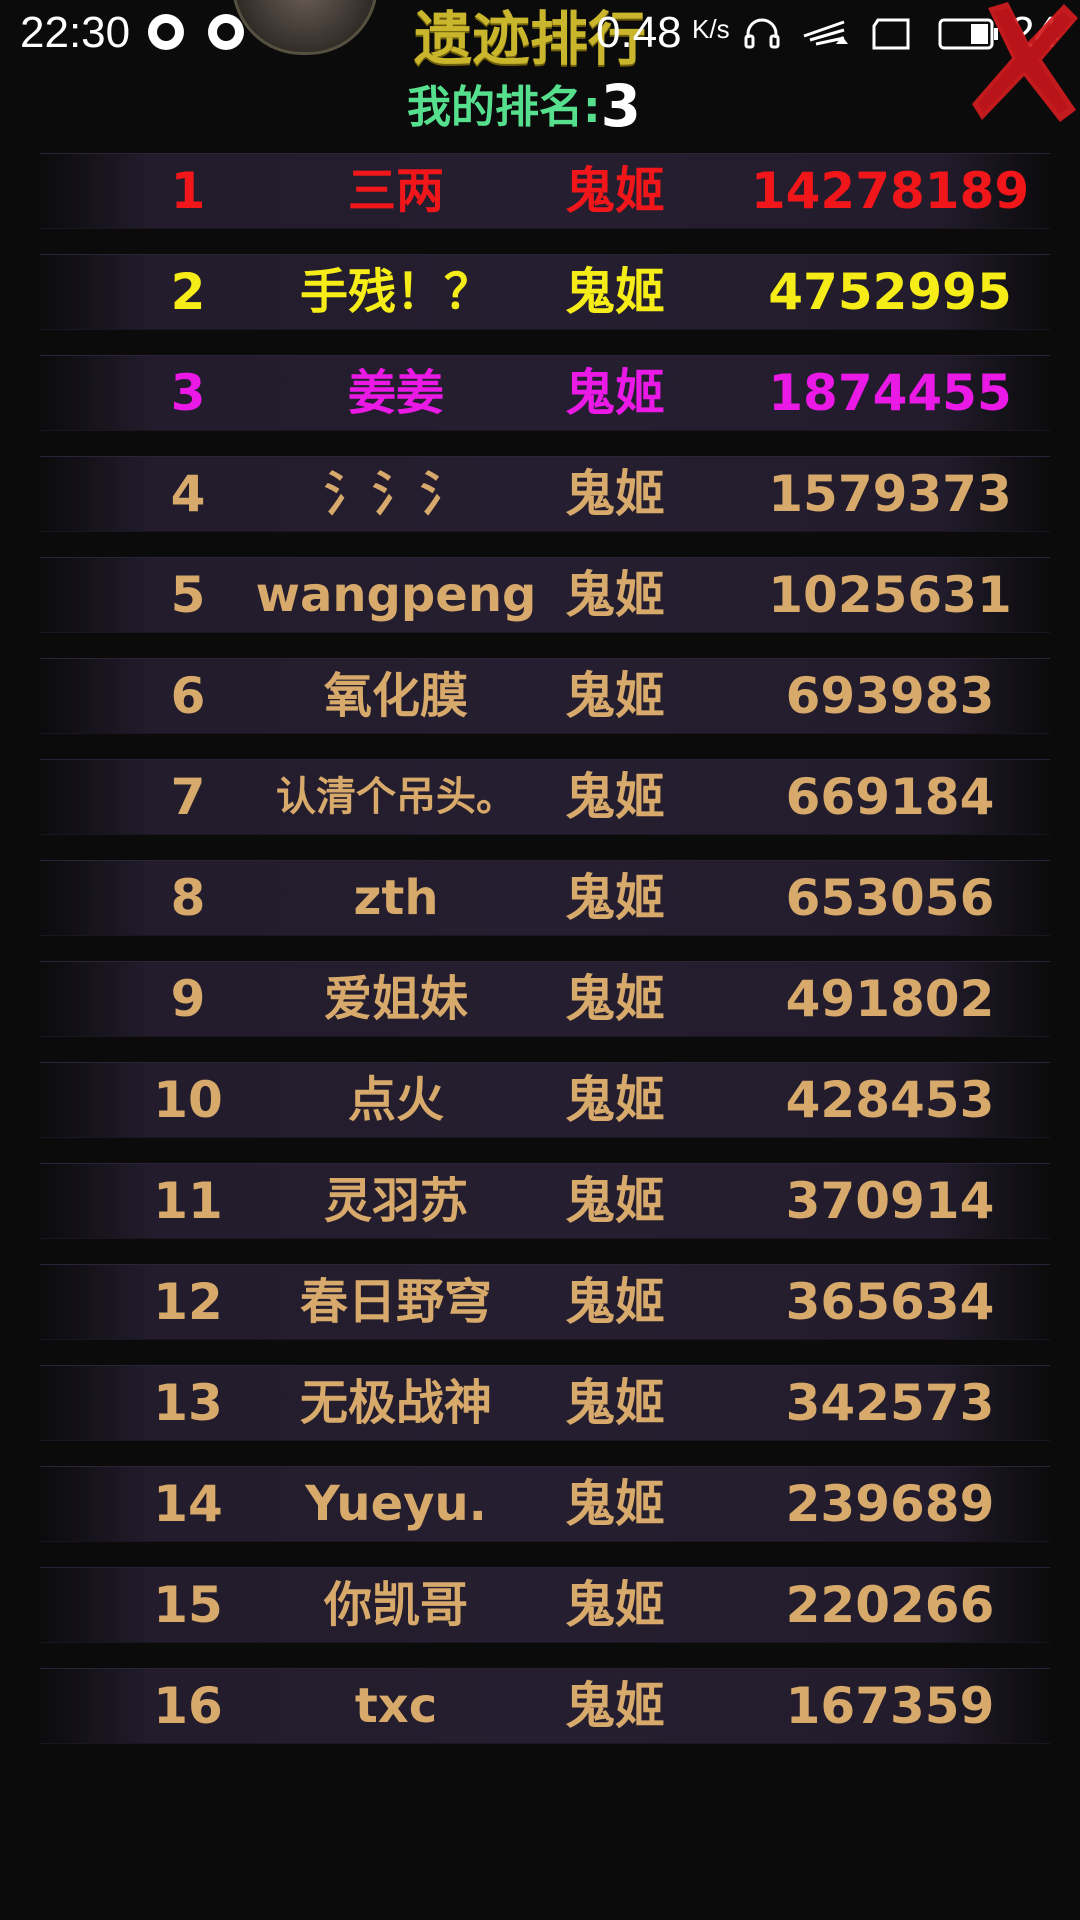 The height and width of the screenshot is (1920, 1080). Describe the element at coordinates (545, 1100) in the screenshot. I see `ranking-row: 10 点火 鬼姬 428453` at that location.